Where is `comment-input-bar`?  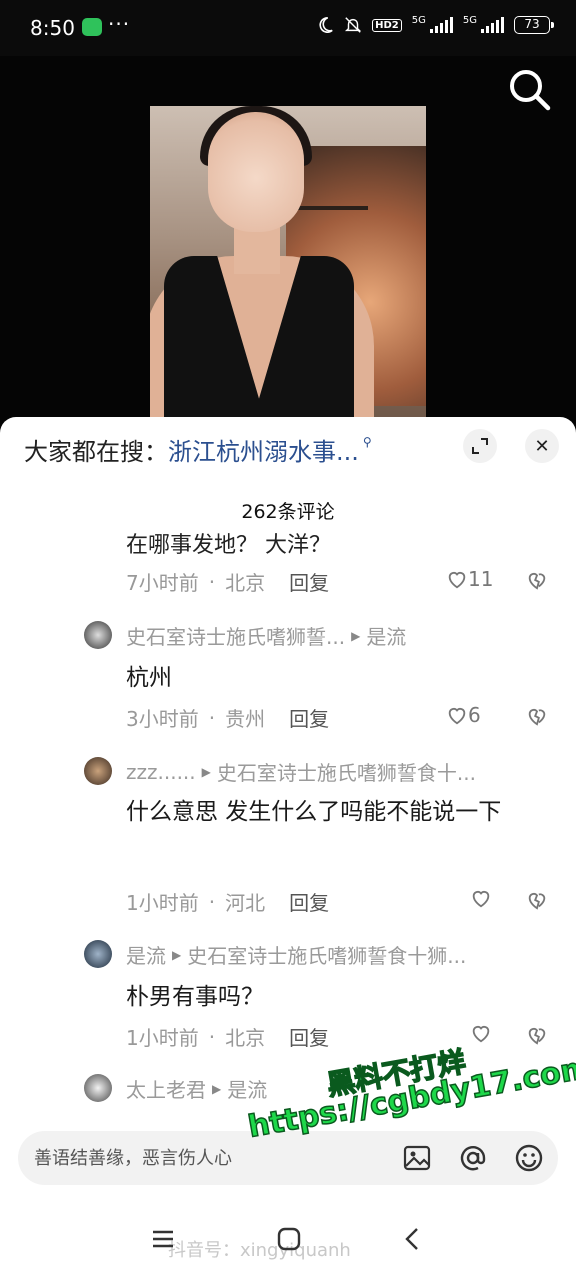
comment-input-bar is located at coordinates (288, 1158).